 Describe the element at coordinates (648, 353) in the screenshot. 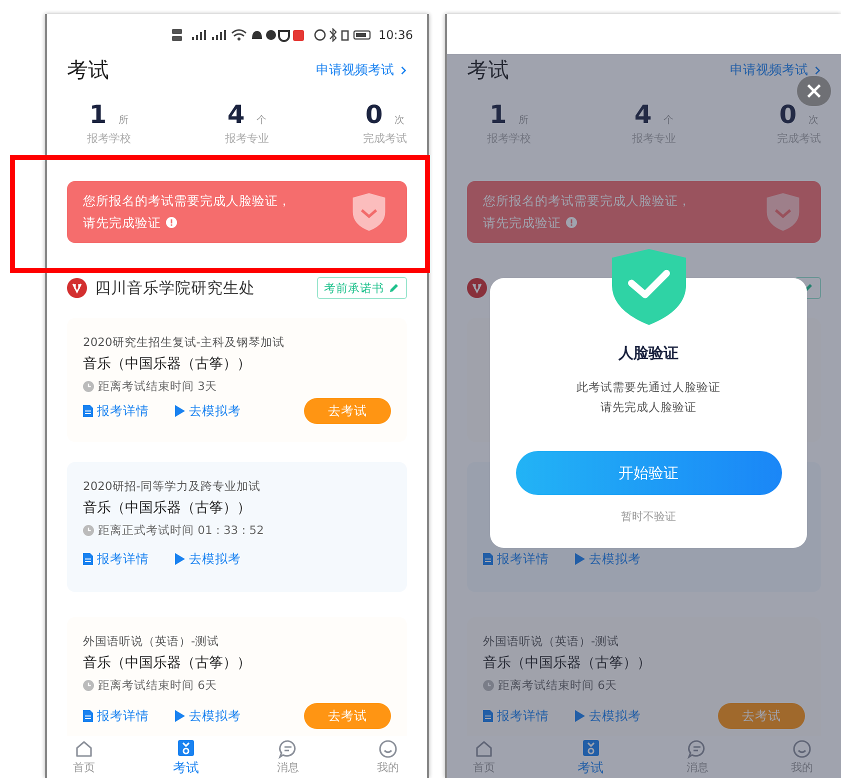

I see `dialog-title: 人脸验证` at that location.